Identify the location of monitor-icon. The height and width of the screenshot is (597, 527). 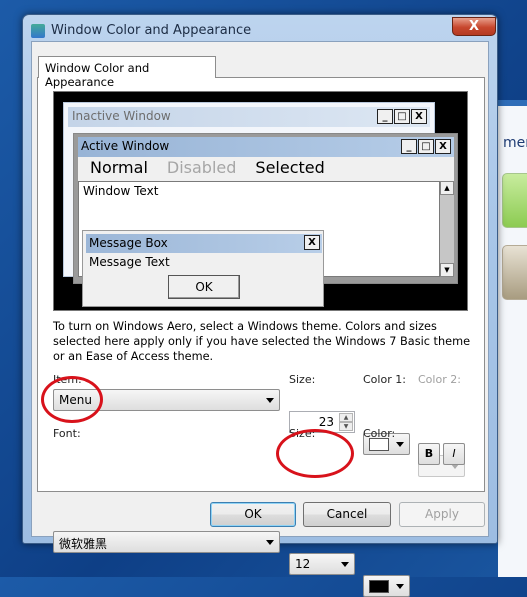
(38, 31).